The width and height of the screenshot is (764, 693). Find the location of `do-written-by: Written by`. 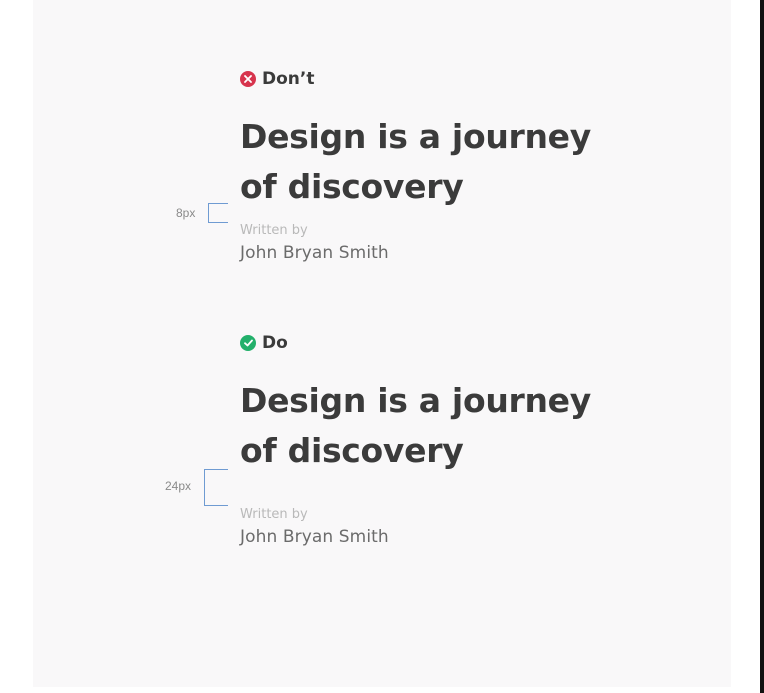

do-written-by: Written by is located at coordinates (274, 514).